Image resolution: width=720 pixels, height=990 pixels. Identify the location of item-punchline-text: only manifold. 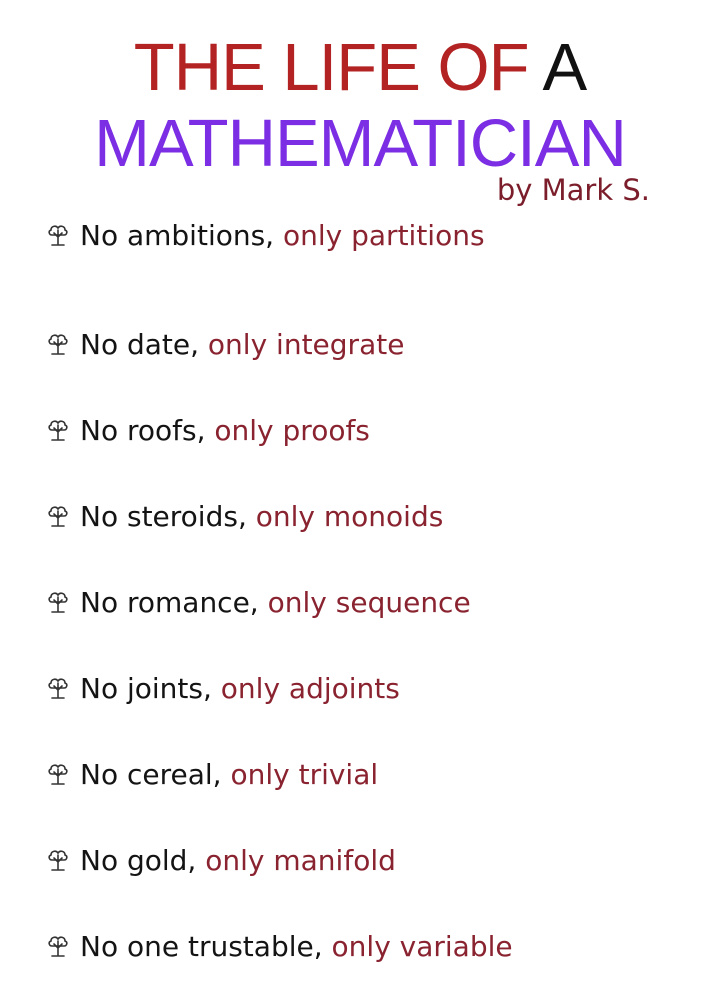
(300, 860).